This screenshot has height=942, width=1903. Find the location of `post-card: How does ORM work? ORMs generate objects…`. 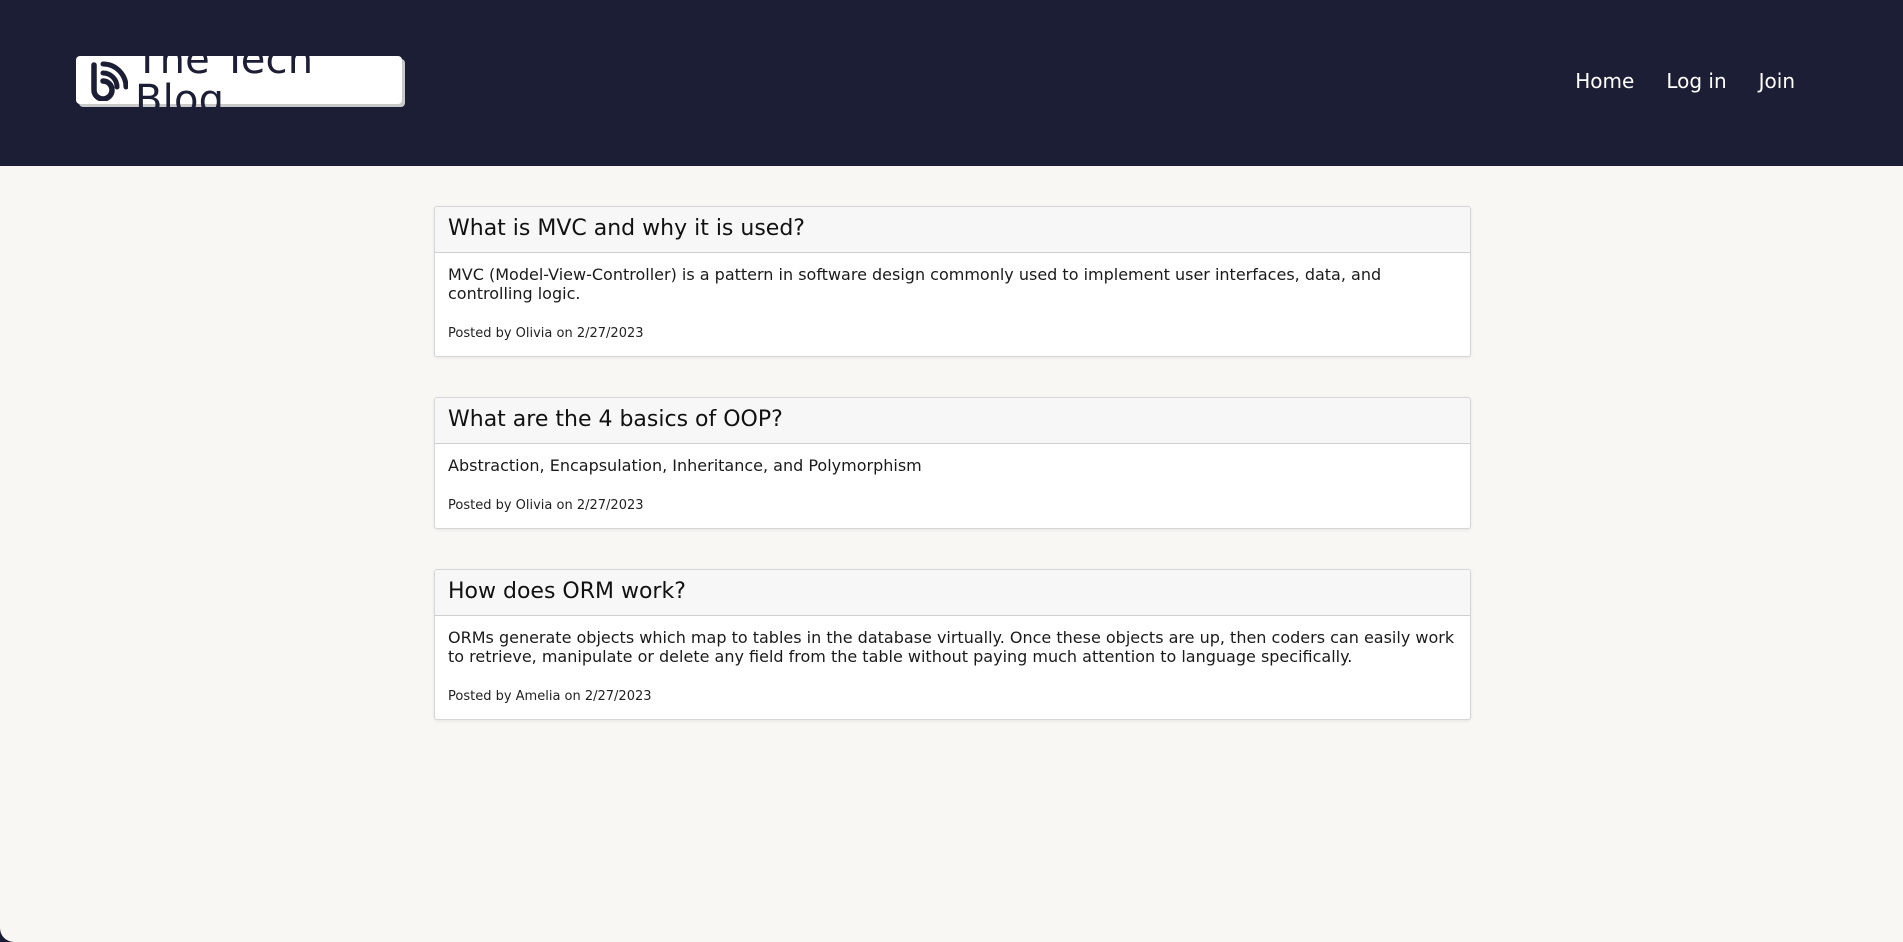

post-card: How does ORM work? ORMs generate objects… is located at coordinates (952, 644).